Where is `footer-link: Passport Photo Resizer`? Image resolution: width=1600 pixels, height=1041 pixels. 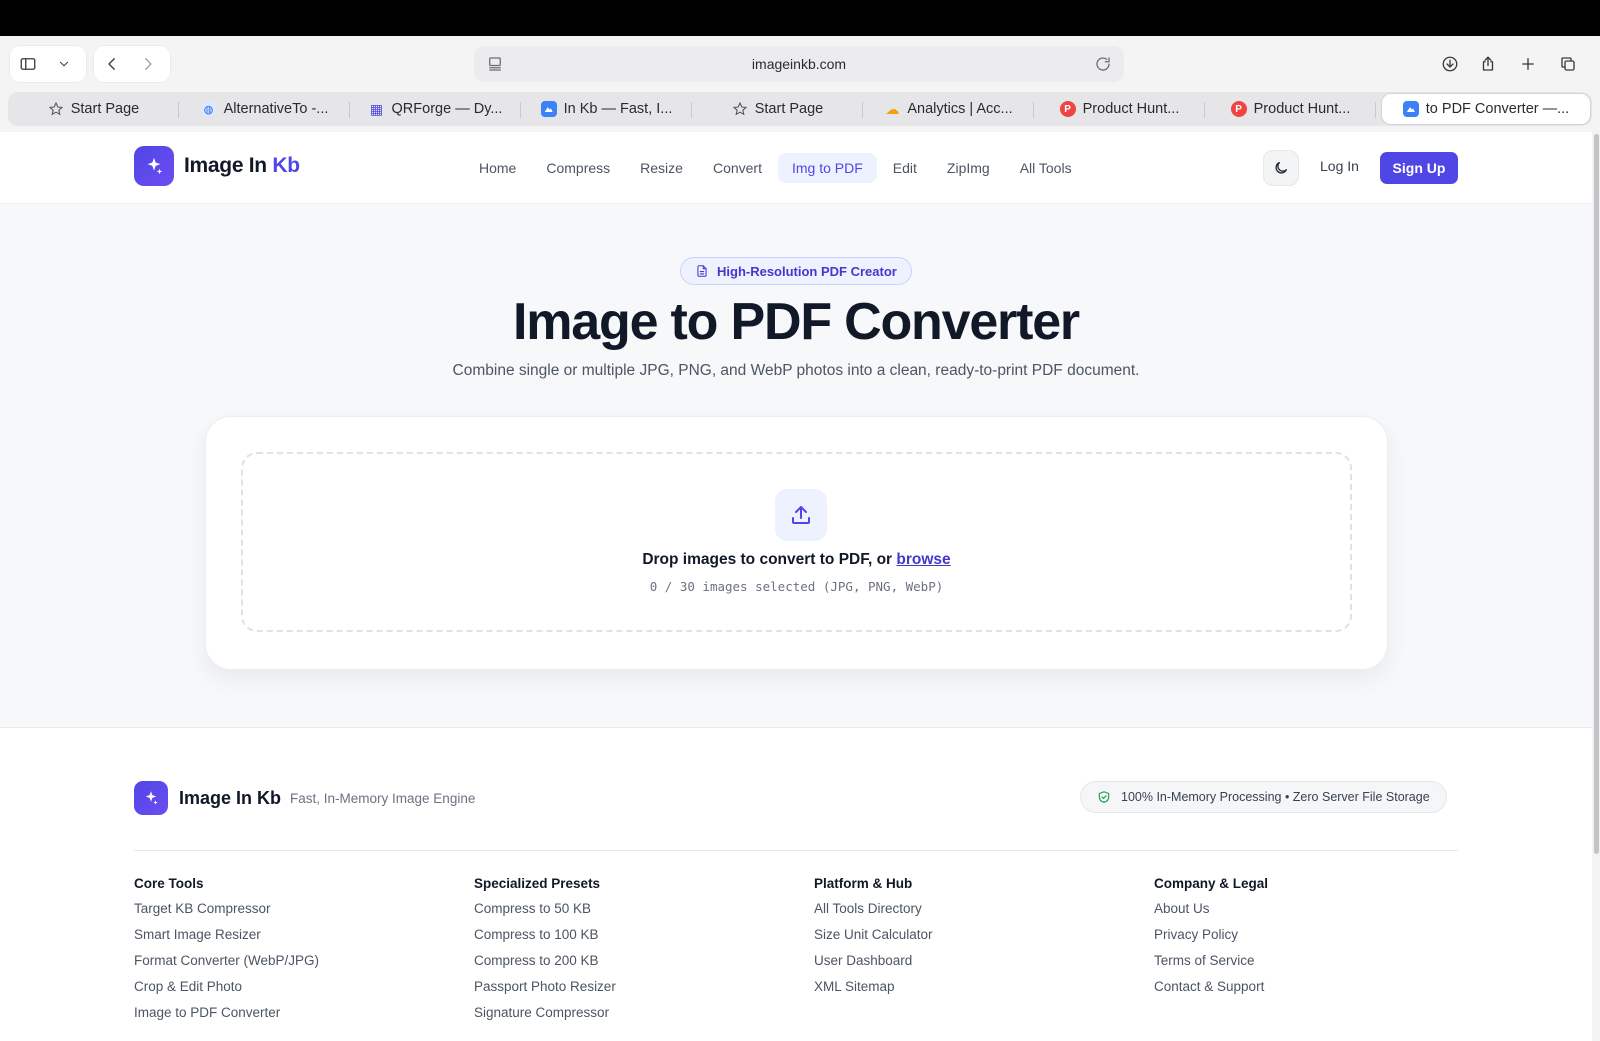 footer-link: Passport Photo Resizer is located at coordinates (545, 991).